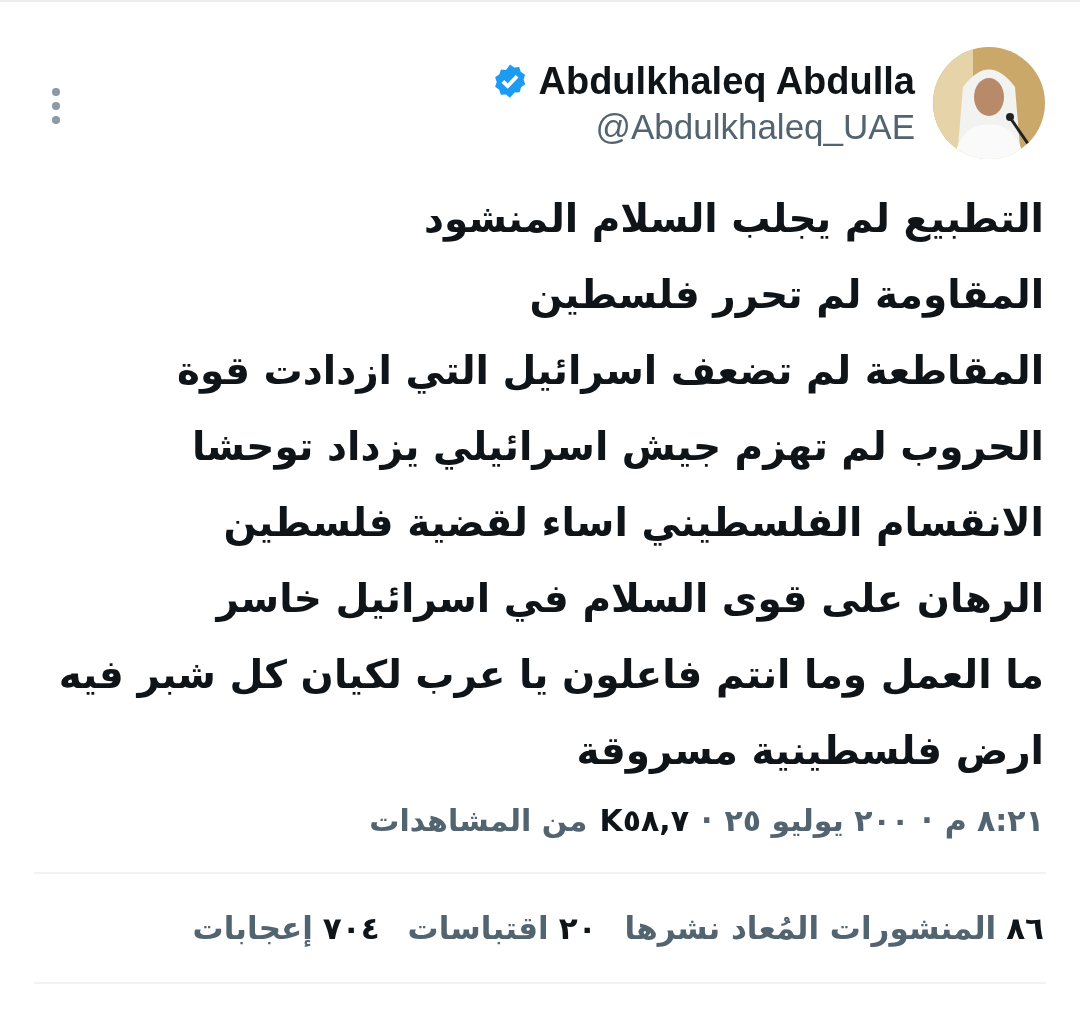 The width and height of the screenshot is (1080, 1031). I want to click on stat-count: ٢٠, so click(577, 928).